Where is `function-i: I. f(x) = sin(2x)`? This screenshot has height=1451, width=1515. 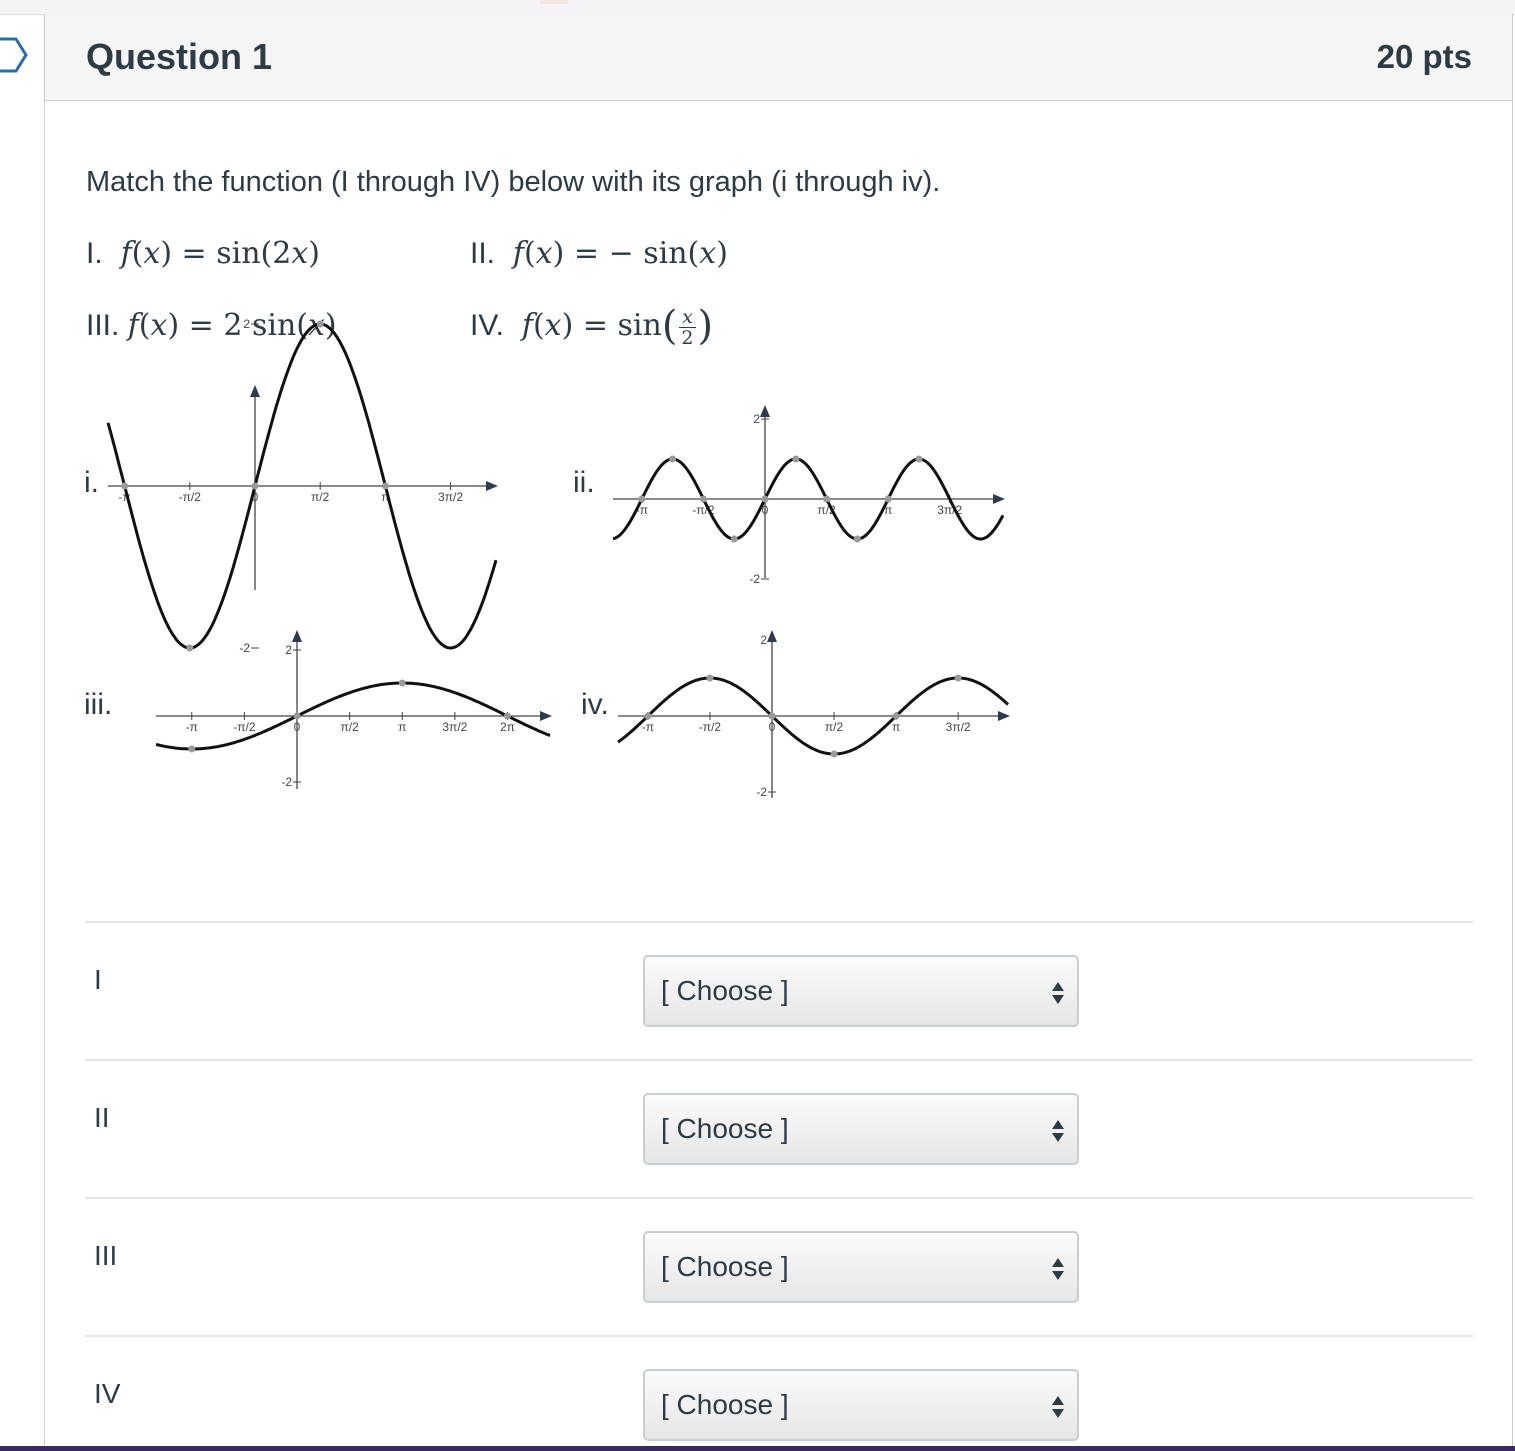
function-i: I. f(x) = sin(2x) is located at coordinates (203, 253).